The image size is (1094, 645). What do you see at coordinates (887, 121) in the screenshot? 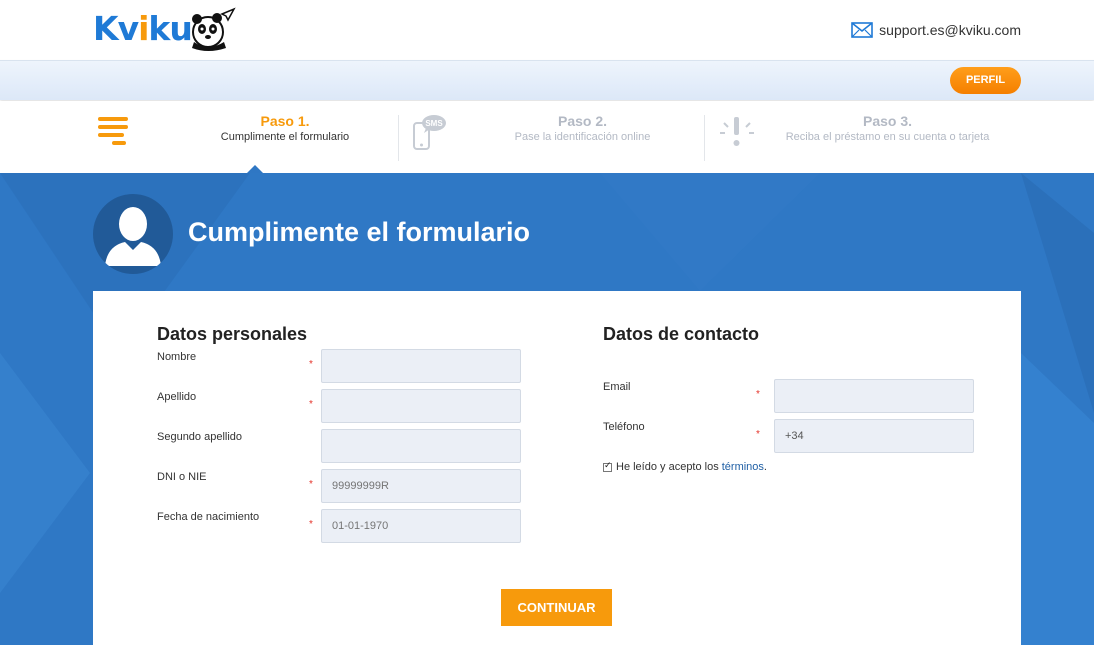
I see `step-3-title: Paso 3.` at bounding box center [887, 121].